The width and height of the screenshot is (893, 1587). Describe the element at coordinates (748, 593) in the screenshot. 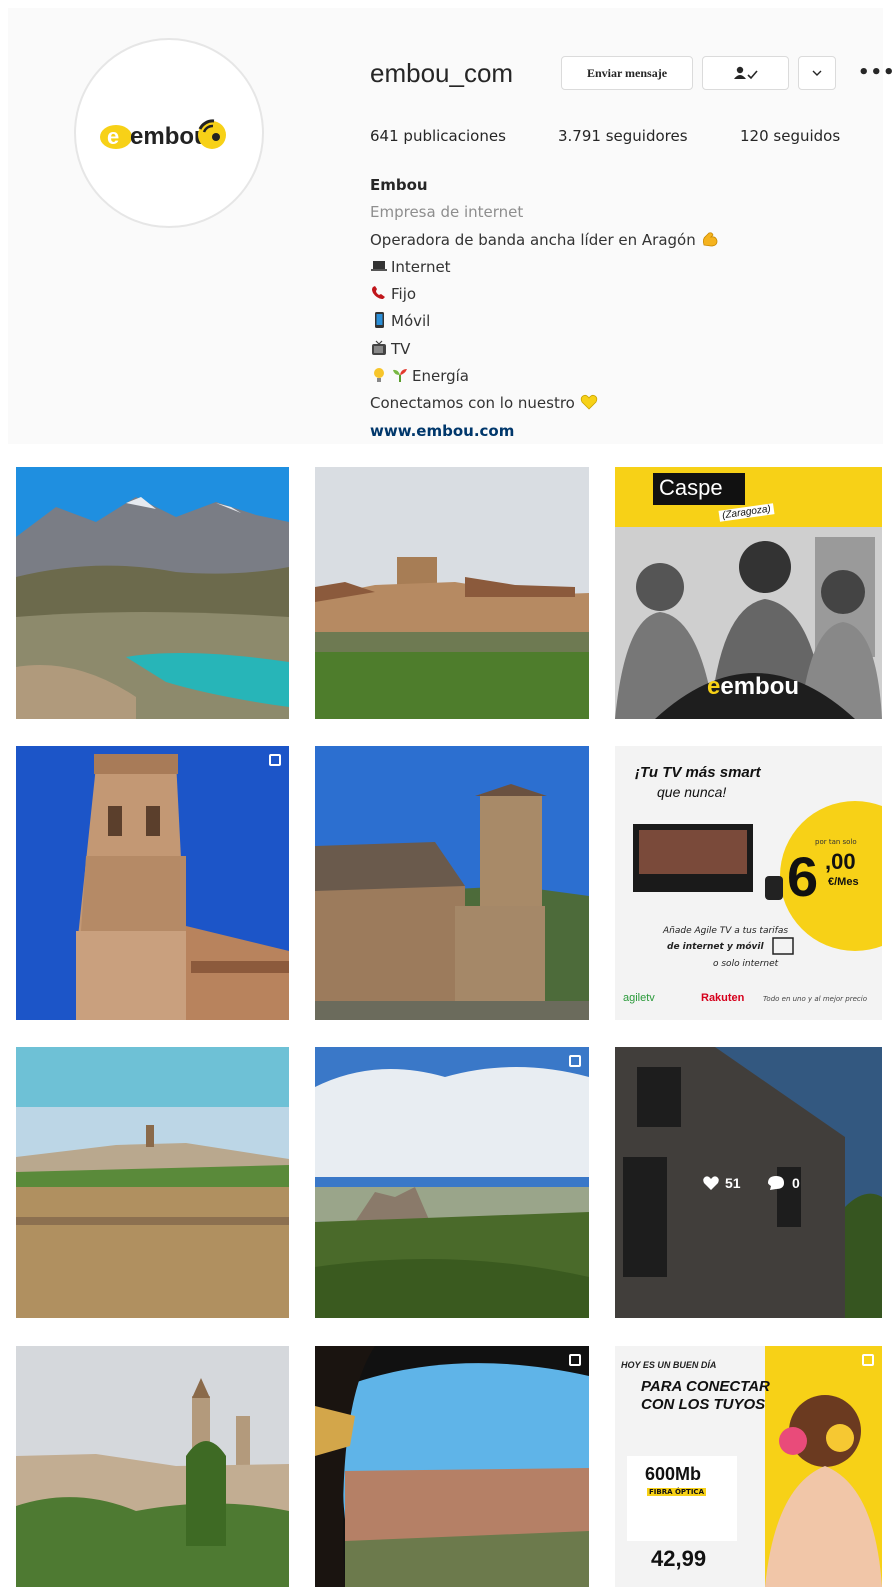

I see `post-tile-caspe-team: Caspe (Zaragoza) eembou` at that location.